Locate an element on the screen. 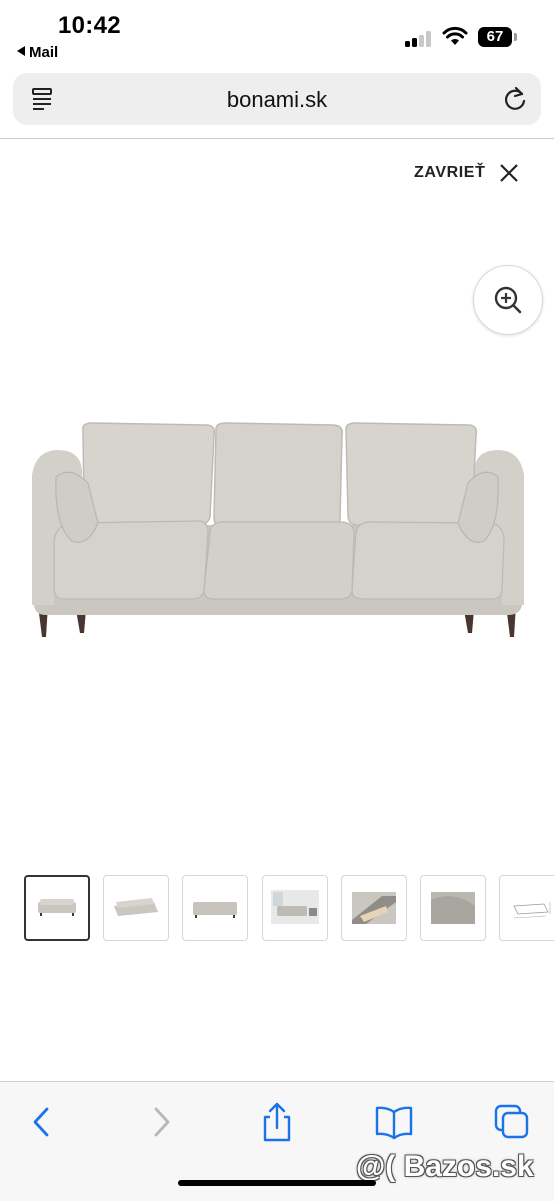  thumbnail-strip is located at coordinates (277, 910).